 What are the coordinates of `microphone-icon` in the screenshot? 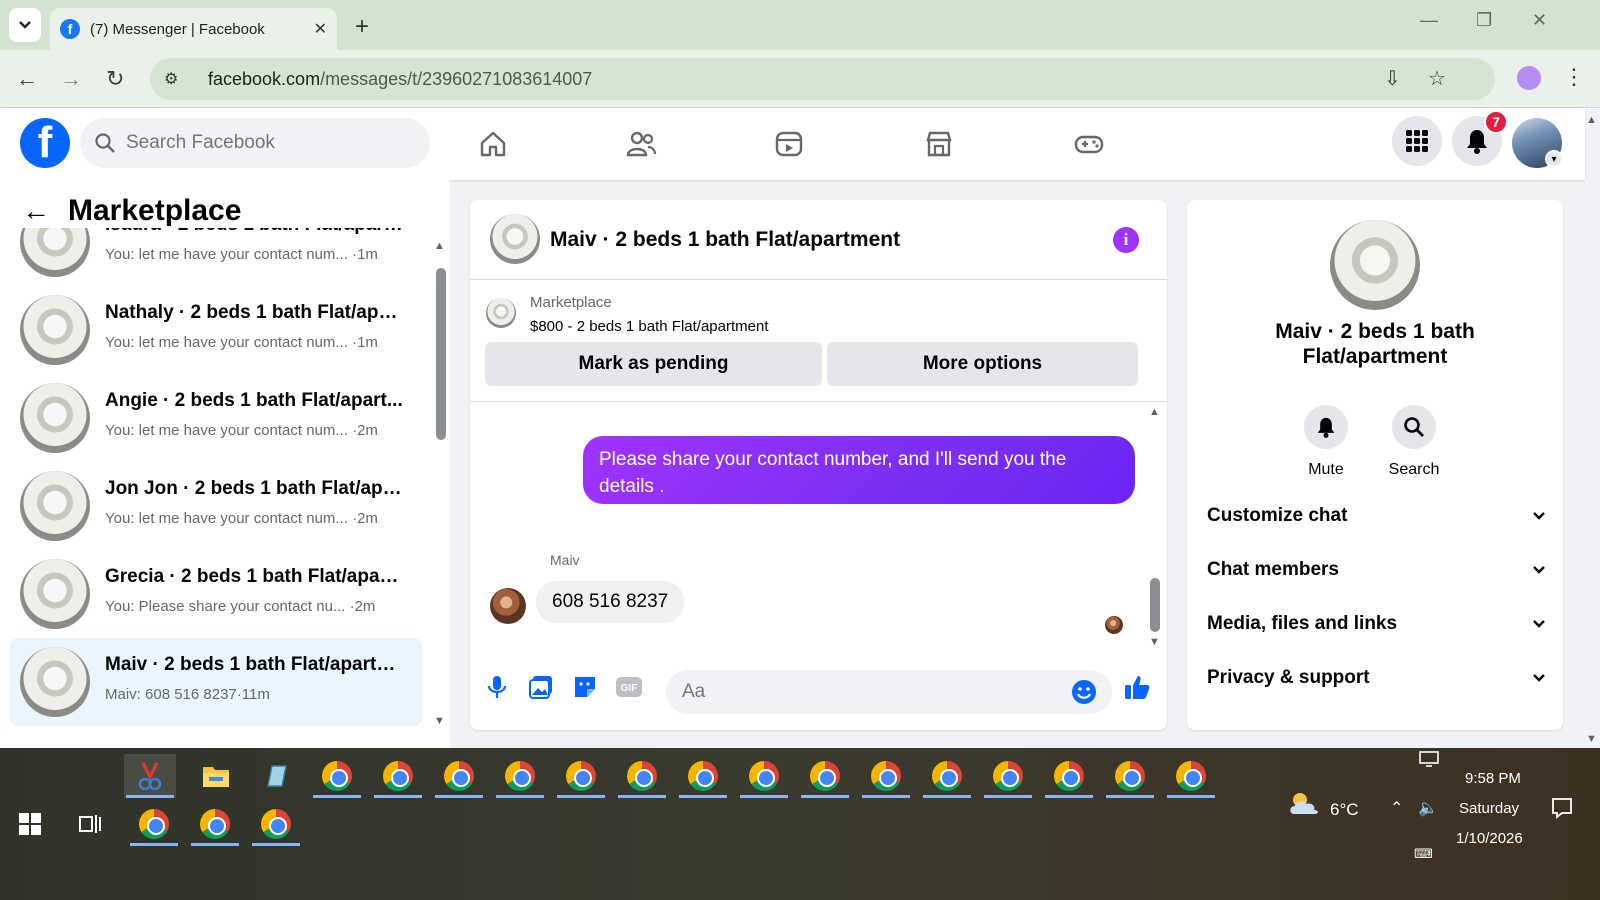 It's located at (497, 687).